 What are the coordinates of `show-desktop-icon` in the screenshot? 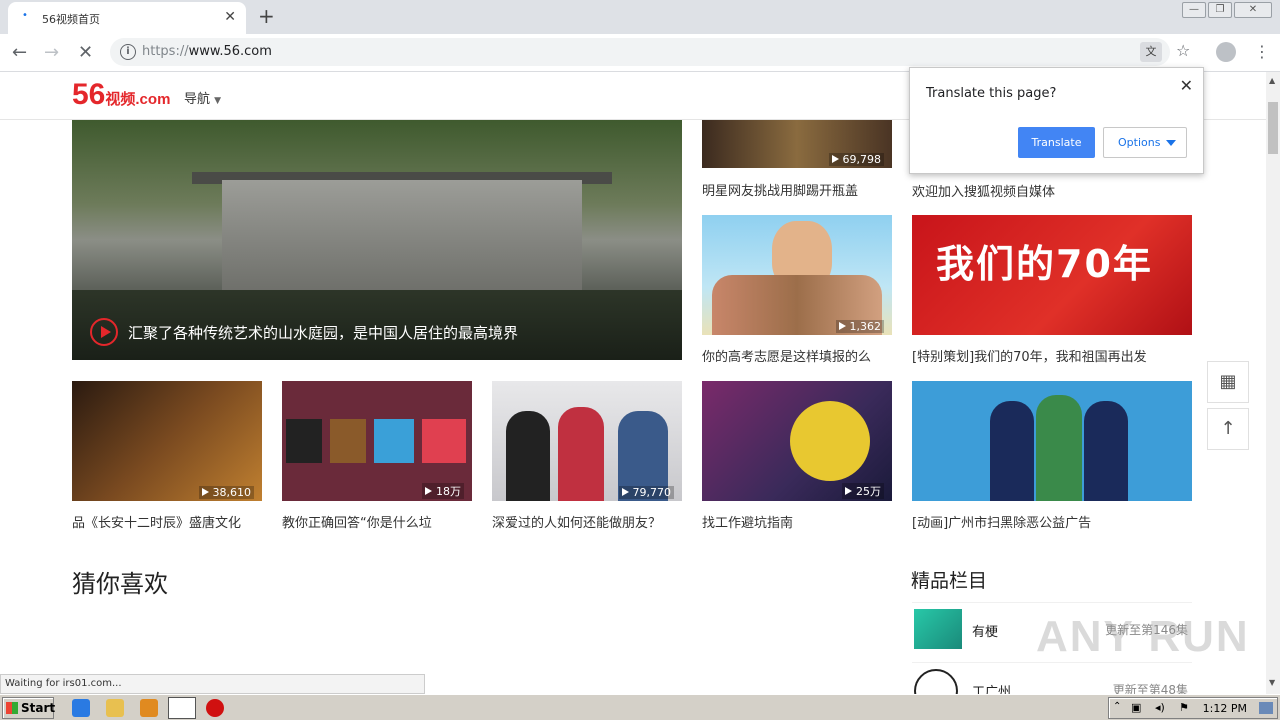 It's located at (1266, 708).